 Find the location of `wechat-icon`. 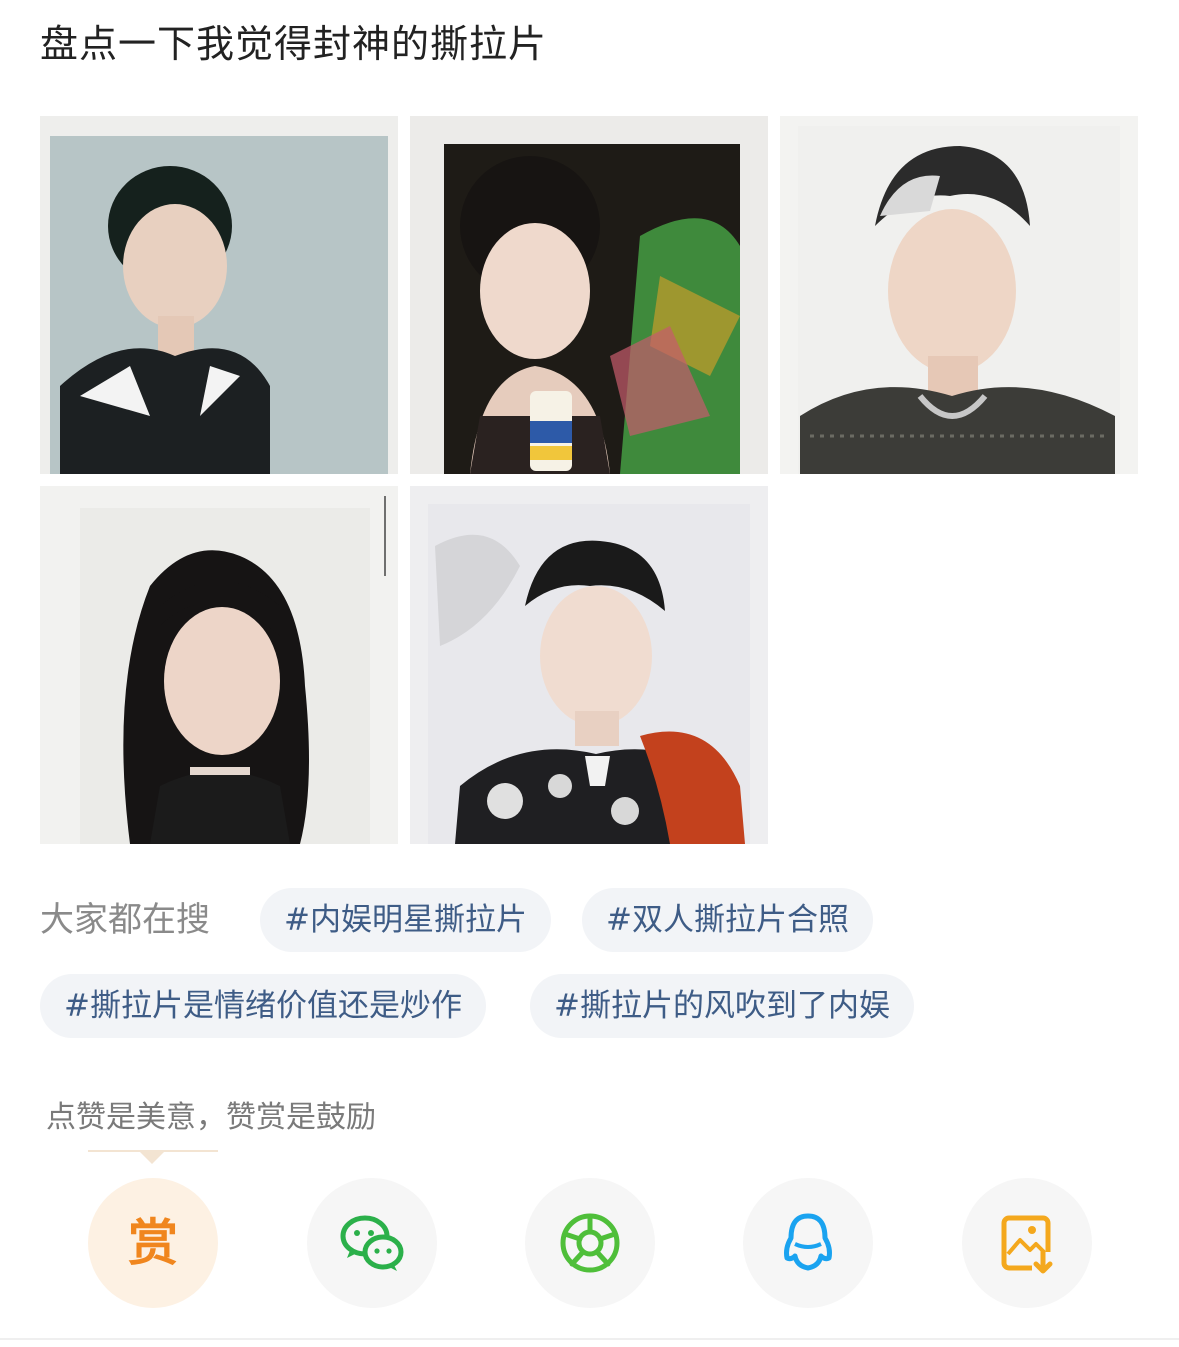

wechat-icon is located at coordinates (372, 1243).